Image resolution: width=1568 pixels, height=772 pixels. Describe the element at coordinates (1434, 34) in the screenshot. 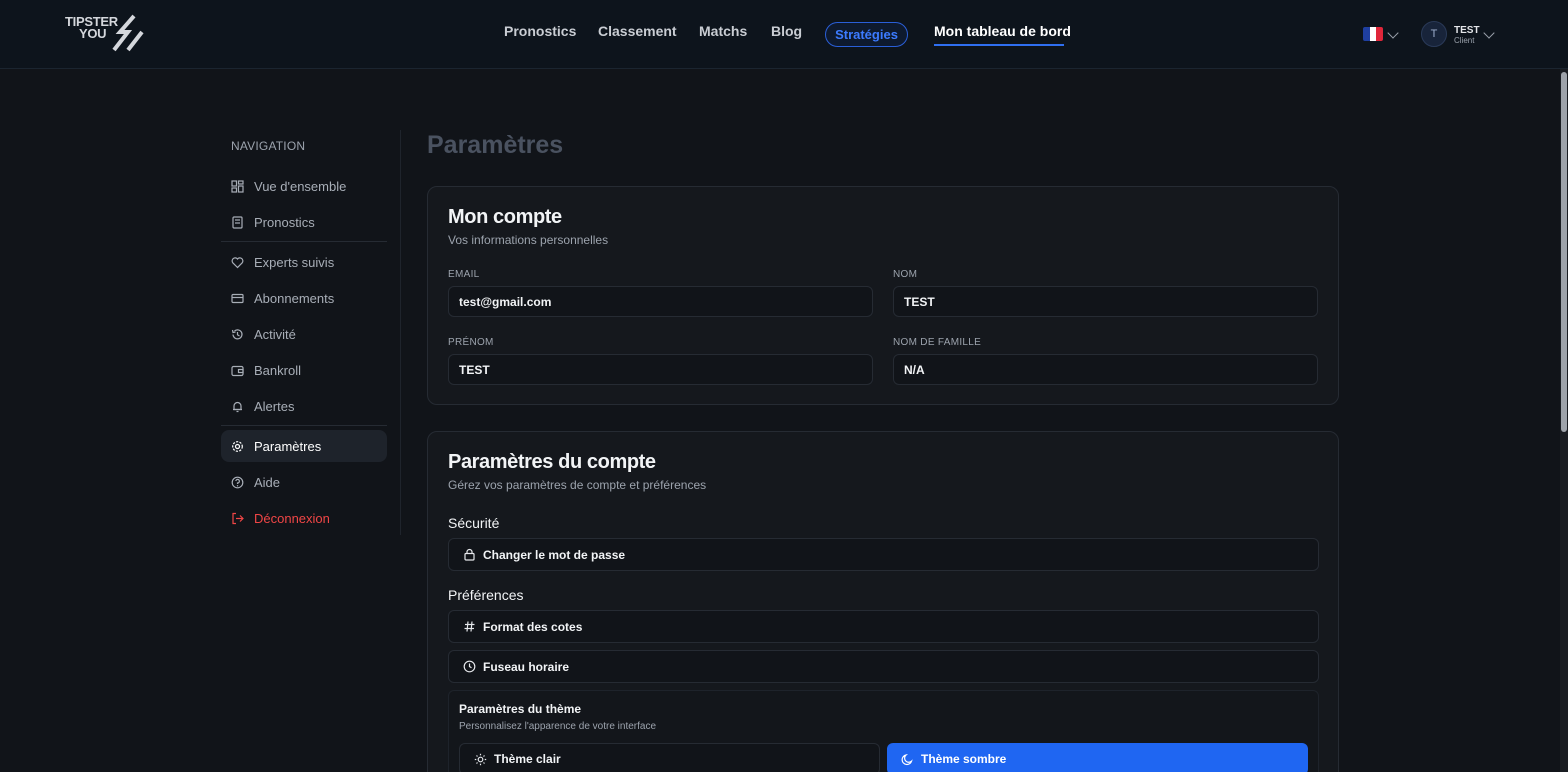

I see `avatar: T` at that location.